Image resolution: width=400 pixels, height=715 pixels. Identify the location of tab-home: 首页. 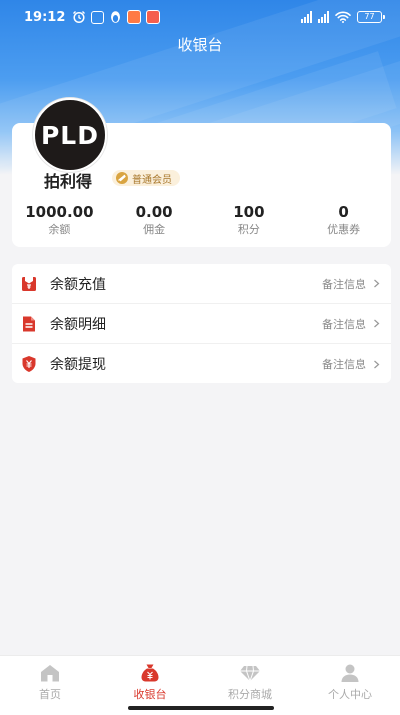
(50, 685).